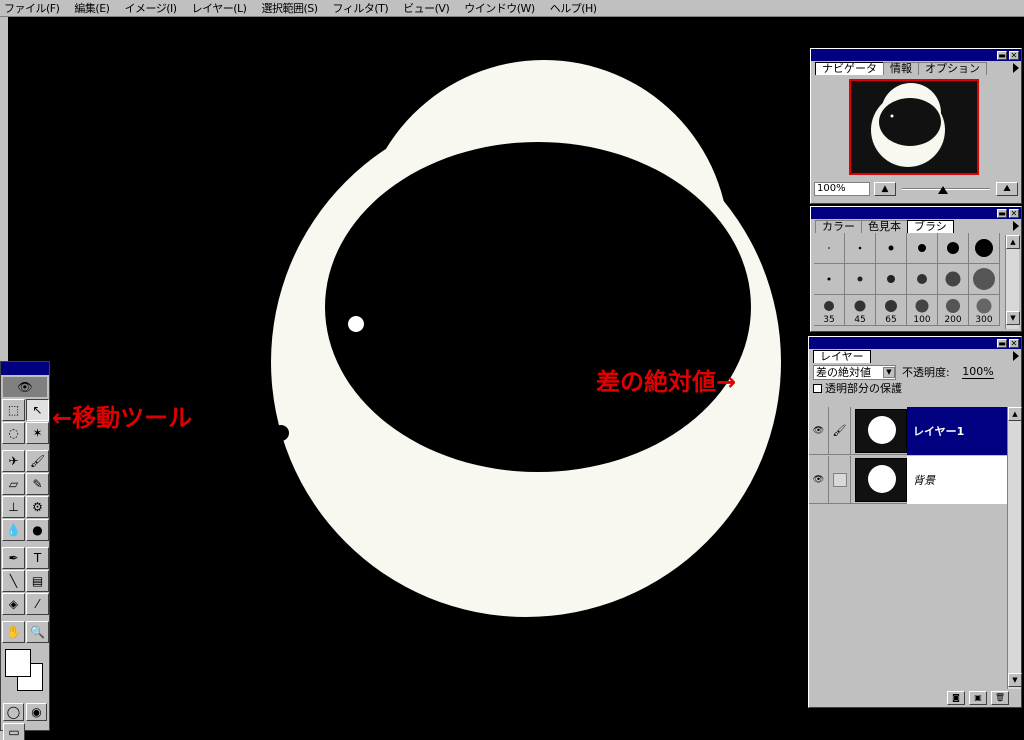 This screenshot has height=740, width=1024. I want to click on zoom-slider, so click(946, 189).